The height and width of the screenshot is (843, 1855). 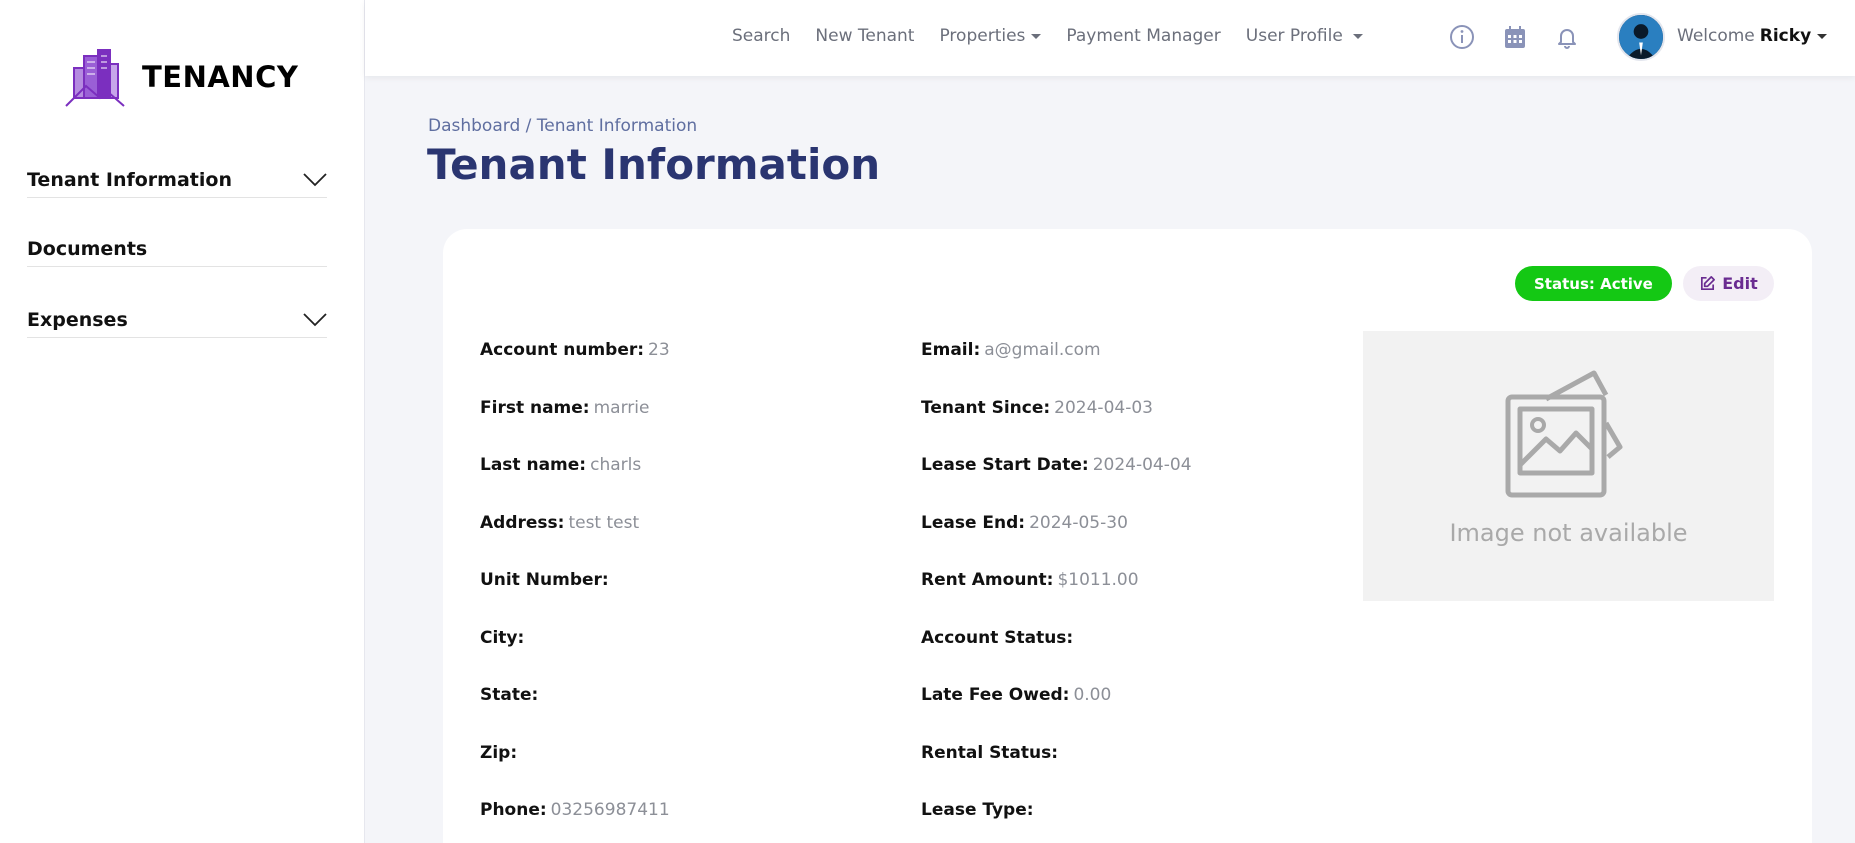 I want to click on info-icon, so click(x=1462, y=37).